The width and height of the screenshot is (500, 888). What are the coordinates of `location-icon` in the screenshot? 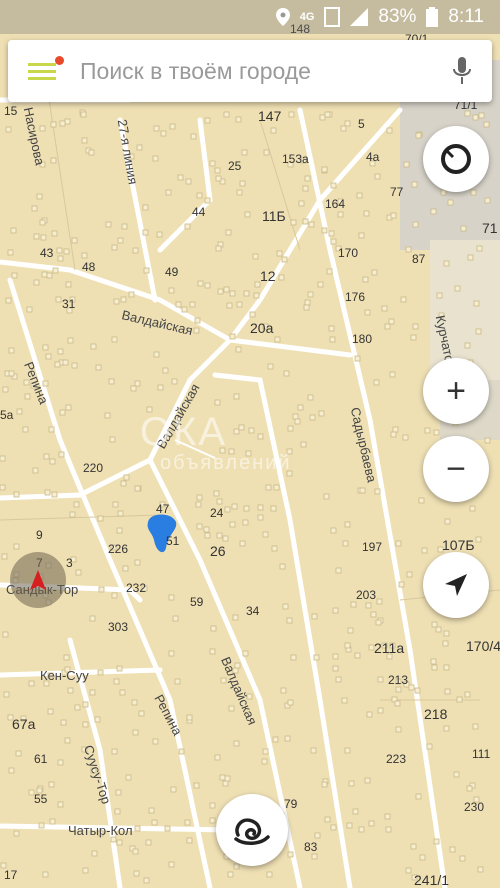 It's located at (282, 17).